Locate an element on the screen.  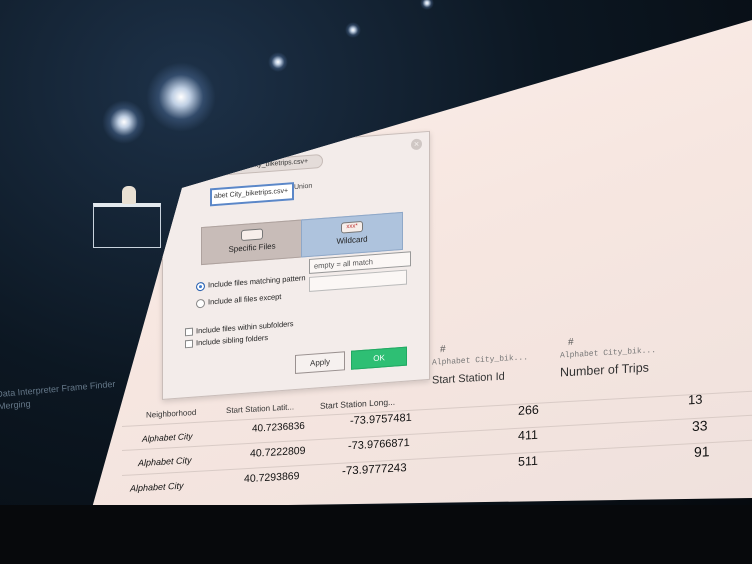
connection-pill: Alphabet City_biketrips.csv+ is located at coordinates (268, 165).